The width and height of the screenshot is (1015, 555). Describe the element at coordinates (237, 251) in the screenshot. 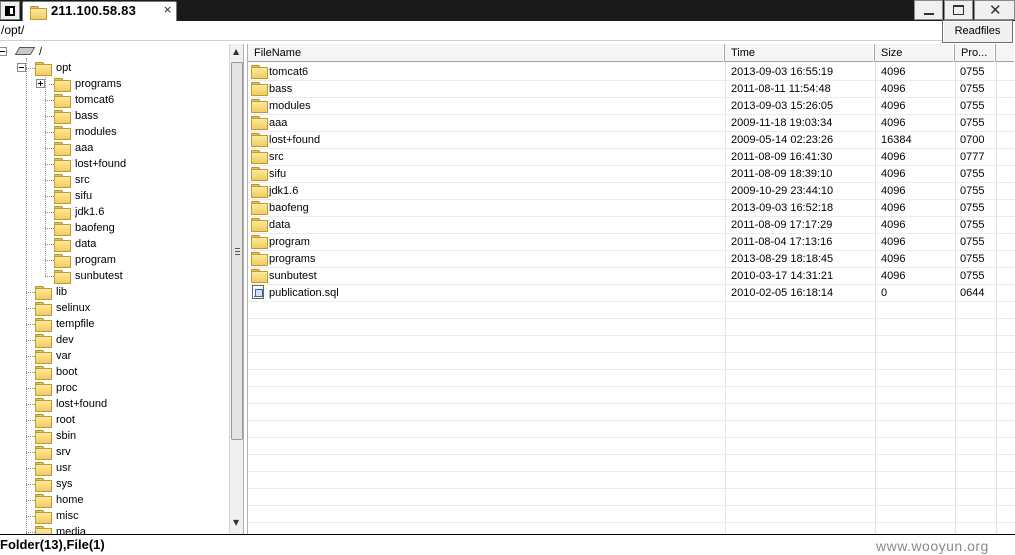

I see `scroll-thumb` at that location.